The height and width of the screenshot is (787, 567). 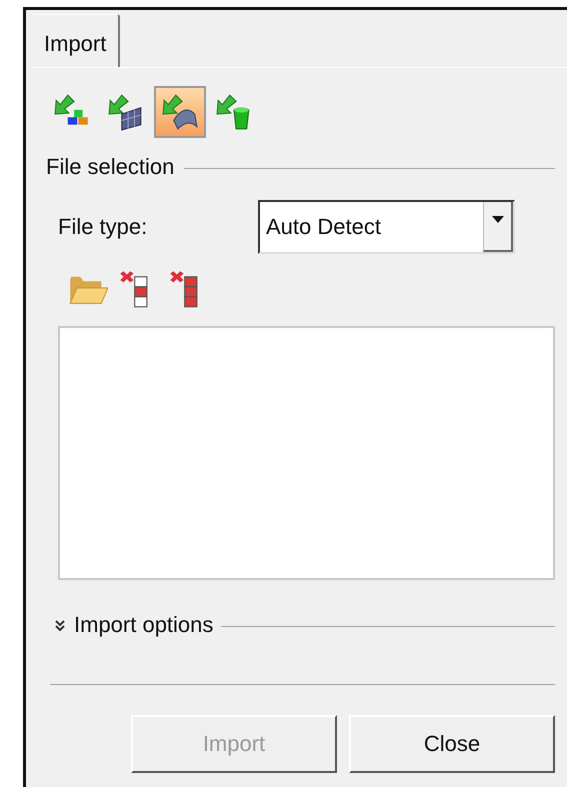 I want to click on file-type-dropdown: Auto Detect, so click(x=386, y=227).